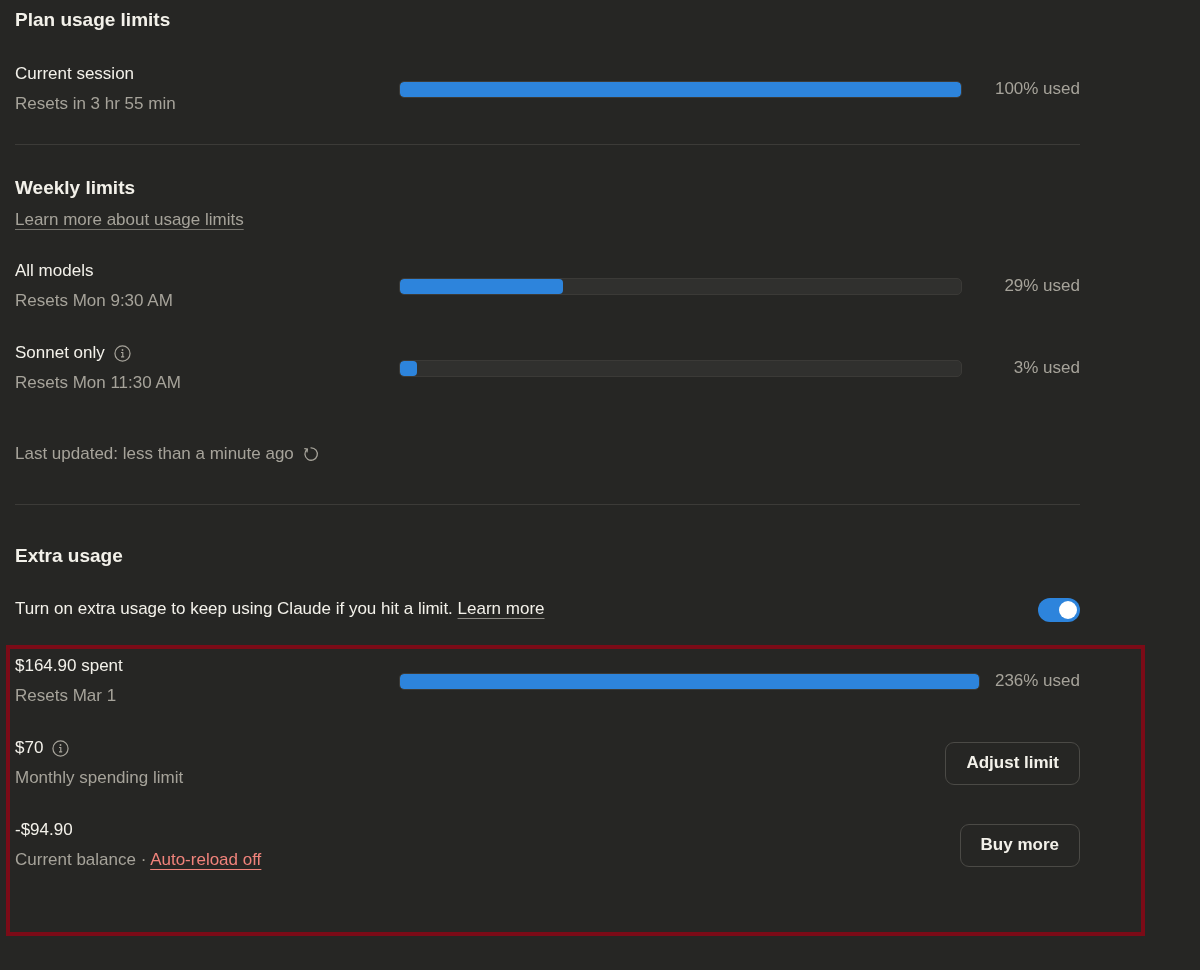 Image resolution: width=1200 pixels, height=970 pixels. What do you see at coordinates (66, 696) in the screenshot?
I see `reset-time: Resets Mar 1` at bounding box center [66, 696].